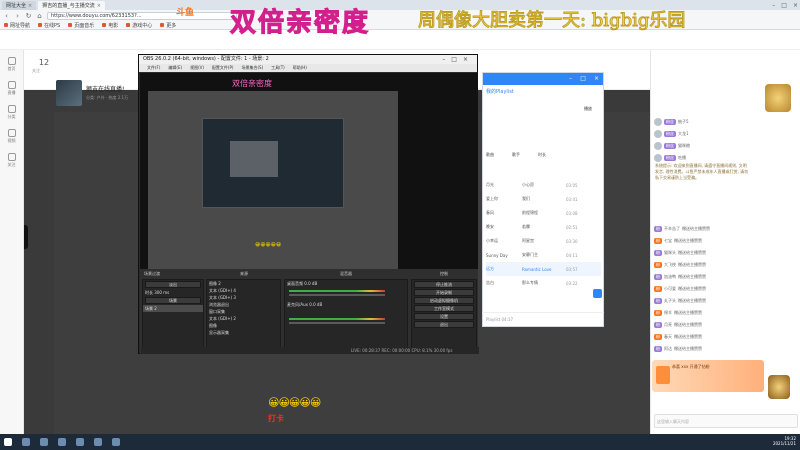  Describe the element at coordinates (795, 5) in the screenshot. I see `close-window-icon: ×` at that location.